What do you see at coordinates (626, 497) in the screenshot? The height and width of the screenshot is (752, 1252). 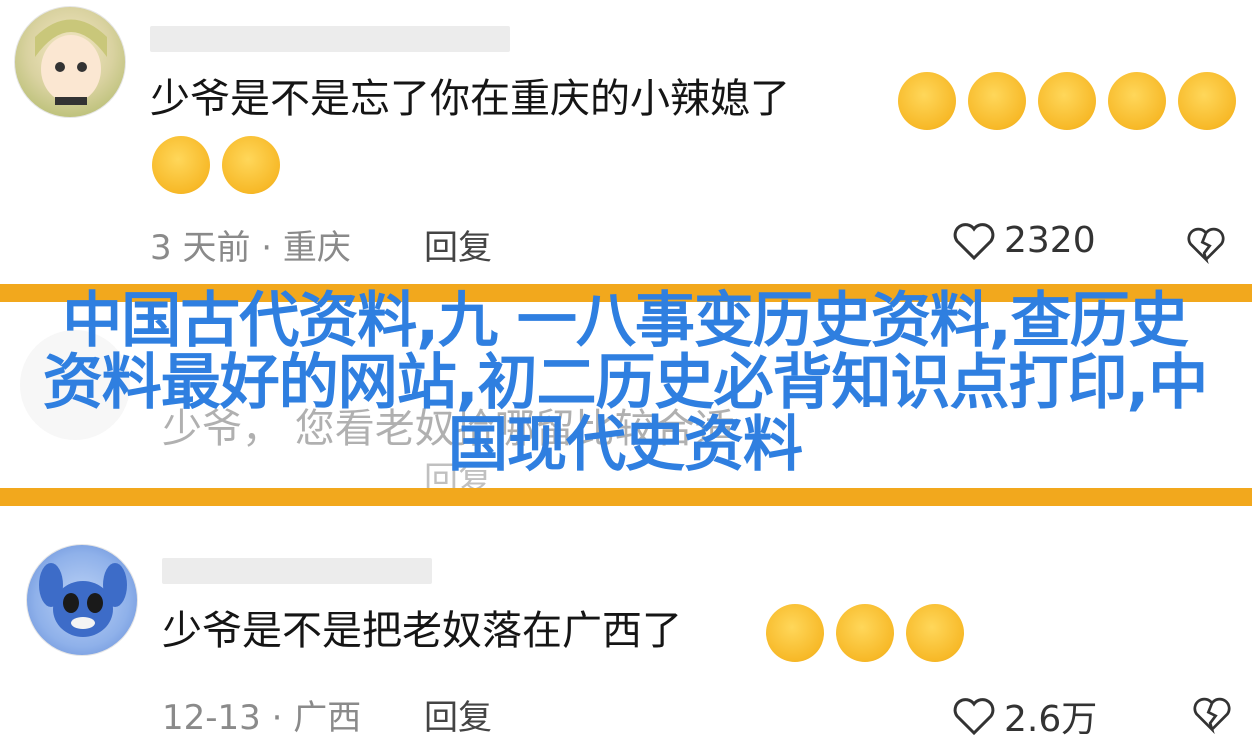 I see `banner-border-bottom` at bounding box center [626, 497].